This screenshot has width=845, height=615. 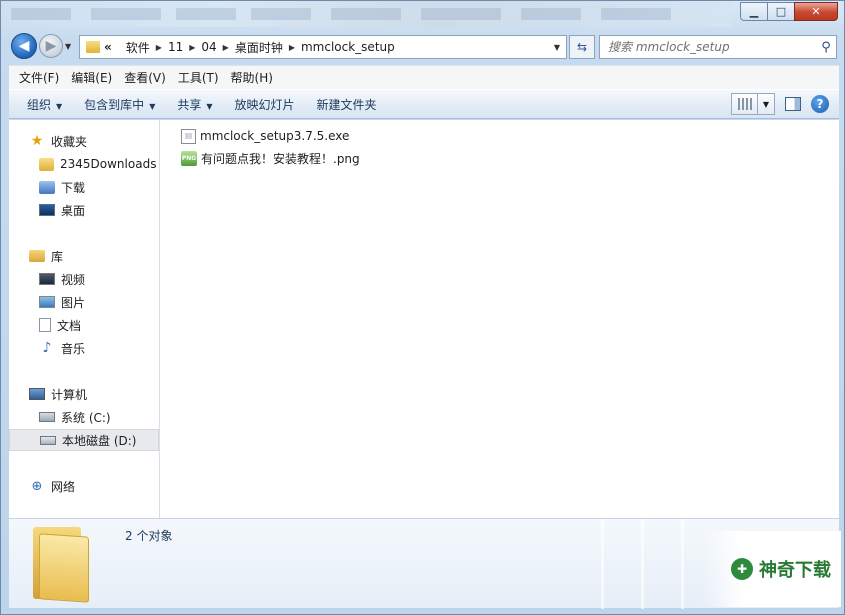 What do you see at coordinates (766, 104) in the screenshot?
I see `view-dropdown-button: ▼` at bounding box center [766, 104].